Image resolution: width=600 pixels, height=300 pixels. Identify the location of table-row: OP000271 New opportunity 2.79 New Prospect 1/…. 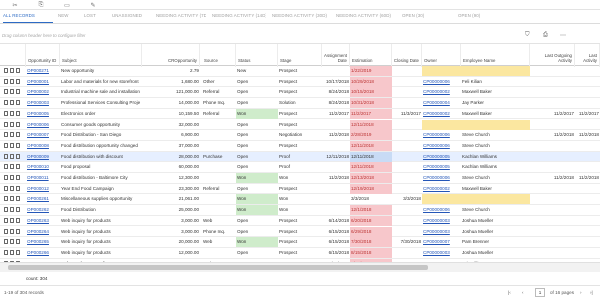
(300, 71).